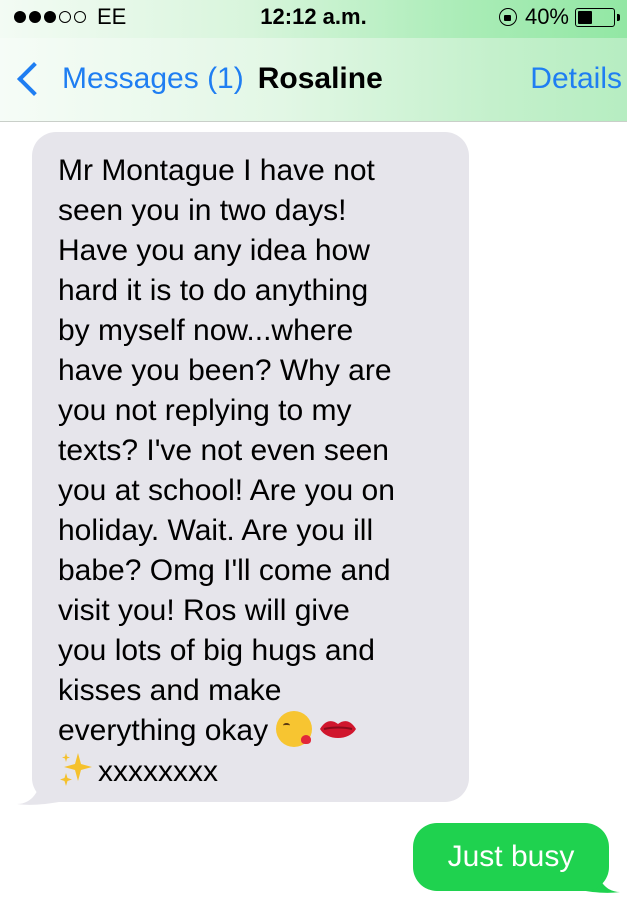  I want to click on status-bar: EE 12:12 a.m. 40%, so click(313, 19).